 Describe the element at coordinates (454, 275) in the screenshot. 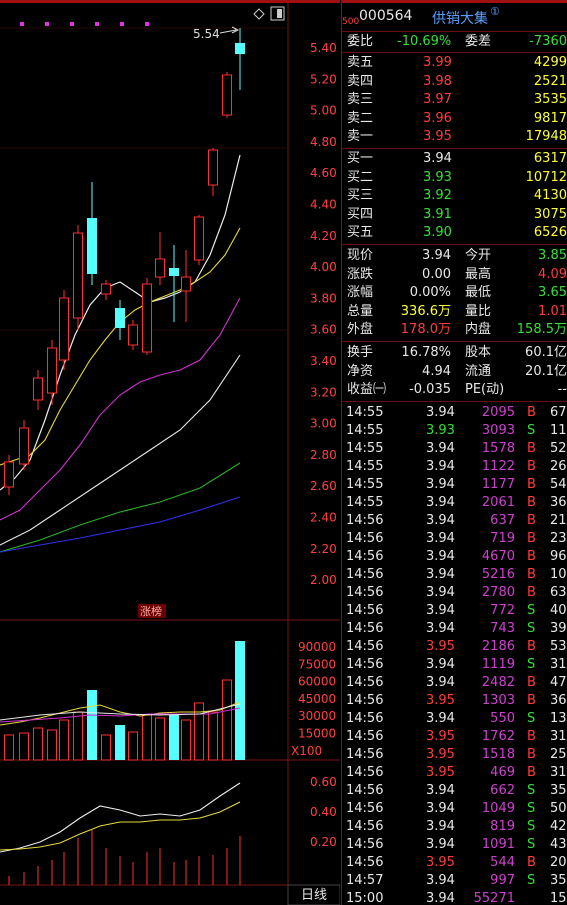

I see `quote-row: 涨跌 0.00 最高 4.09` at that location.